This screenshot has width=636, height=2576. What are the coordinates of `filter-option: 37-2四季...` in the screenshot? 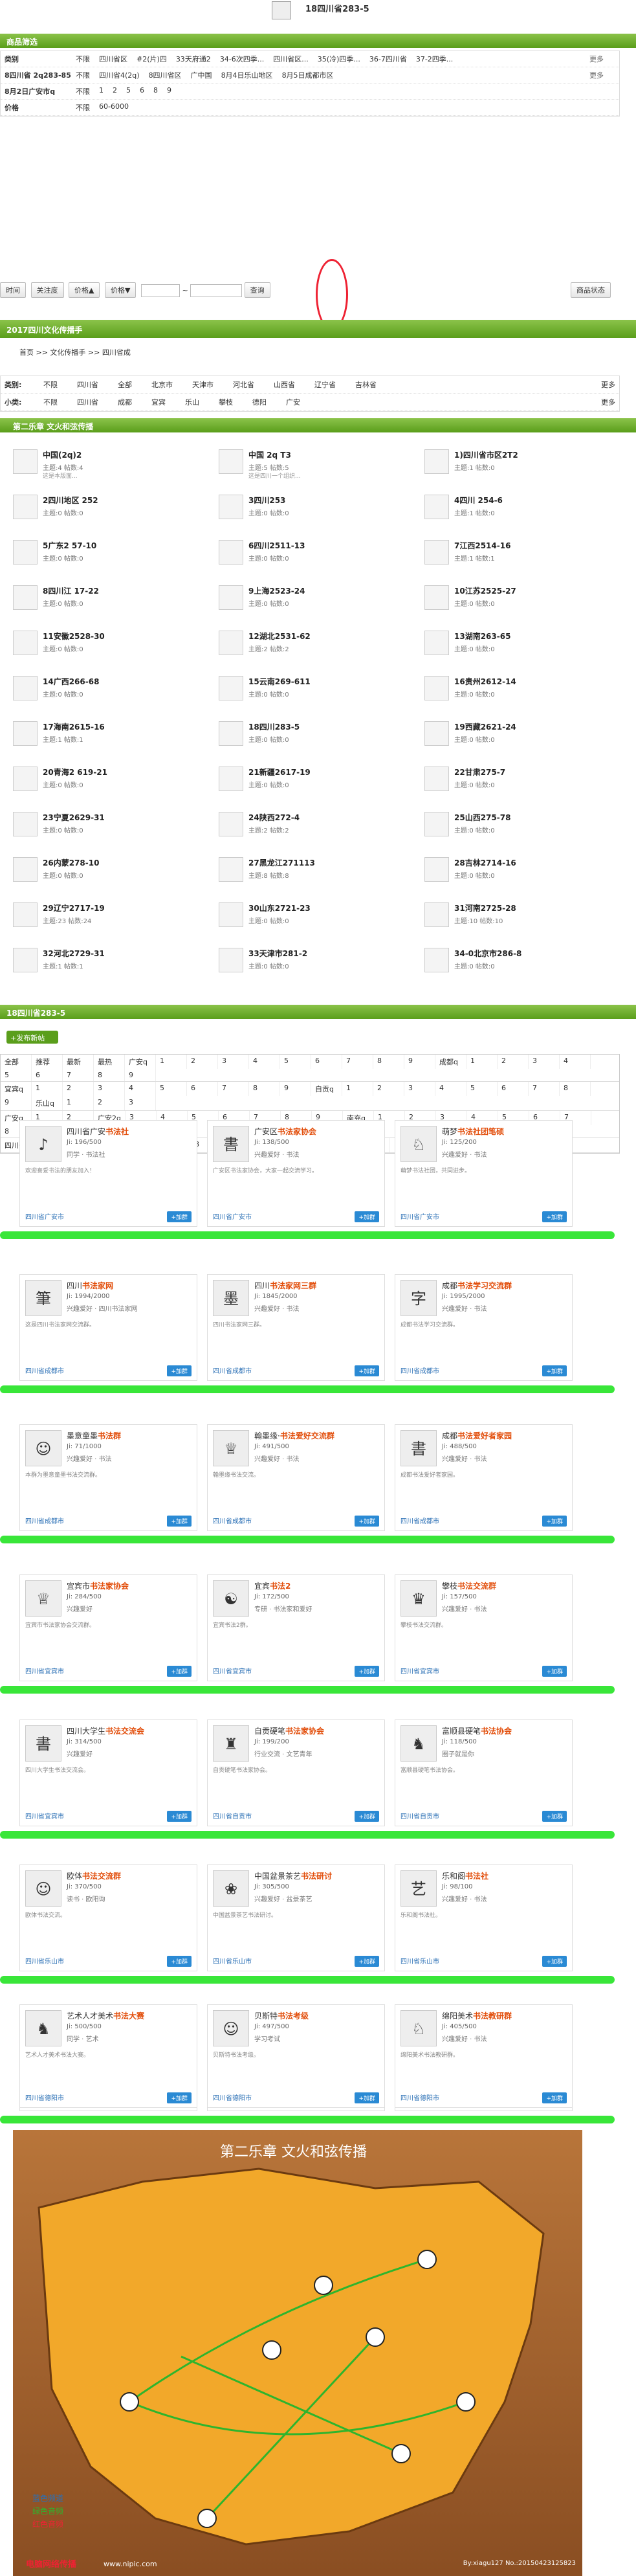 It's located at (434, 59).